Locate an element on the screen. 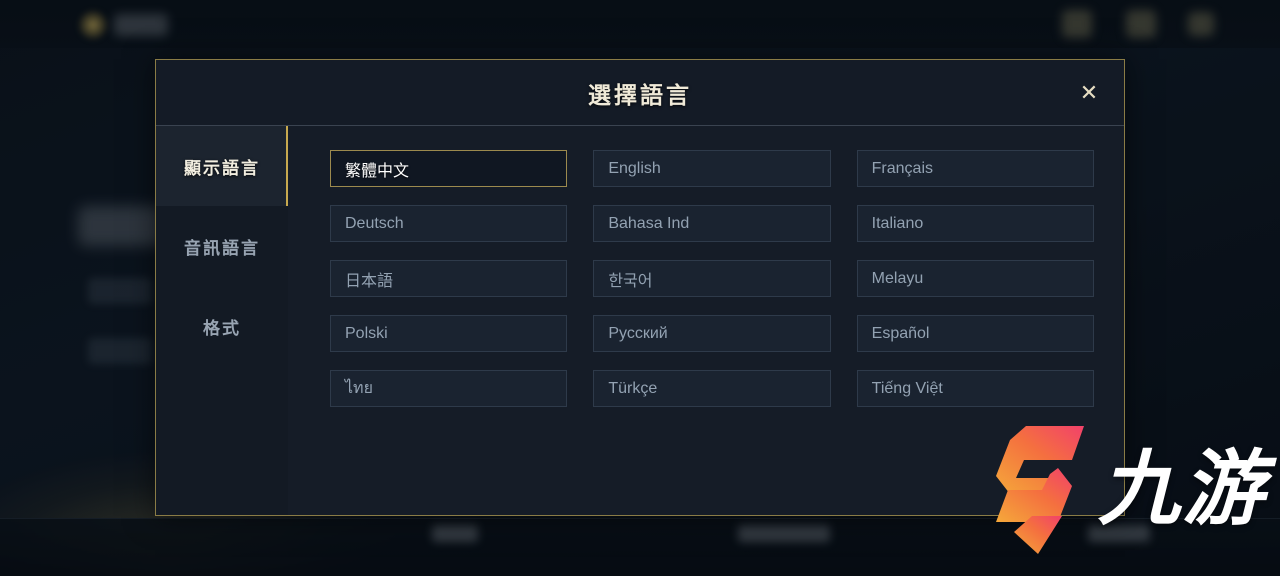 The width and height of the screenshot is (1280, 576). sidebar-tab-2: 格式 is located at coordinates (222, 326).